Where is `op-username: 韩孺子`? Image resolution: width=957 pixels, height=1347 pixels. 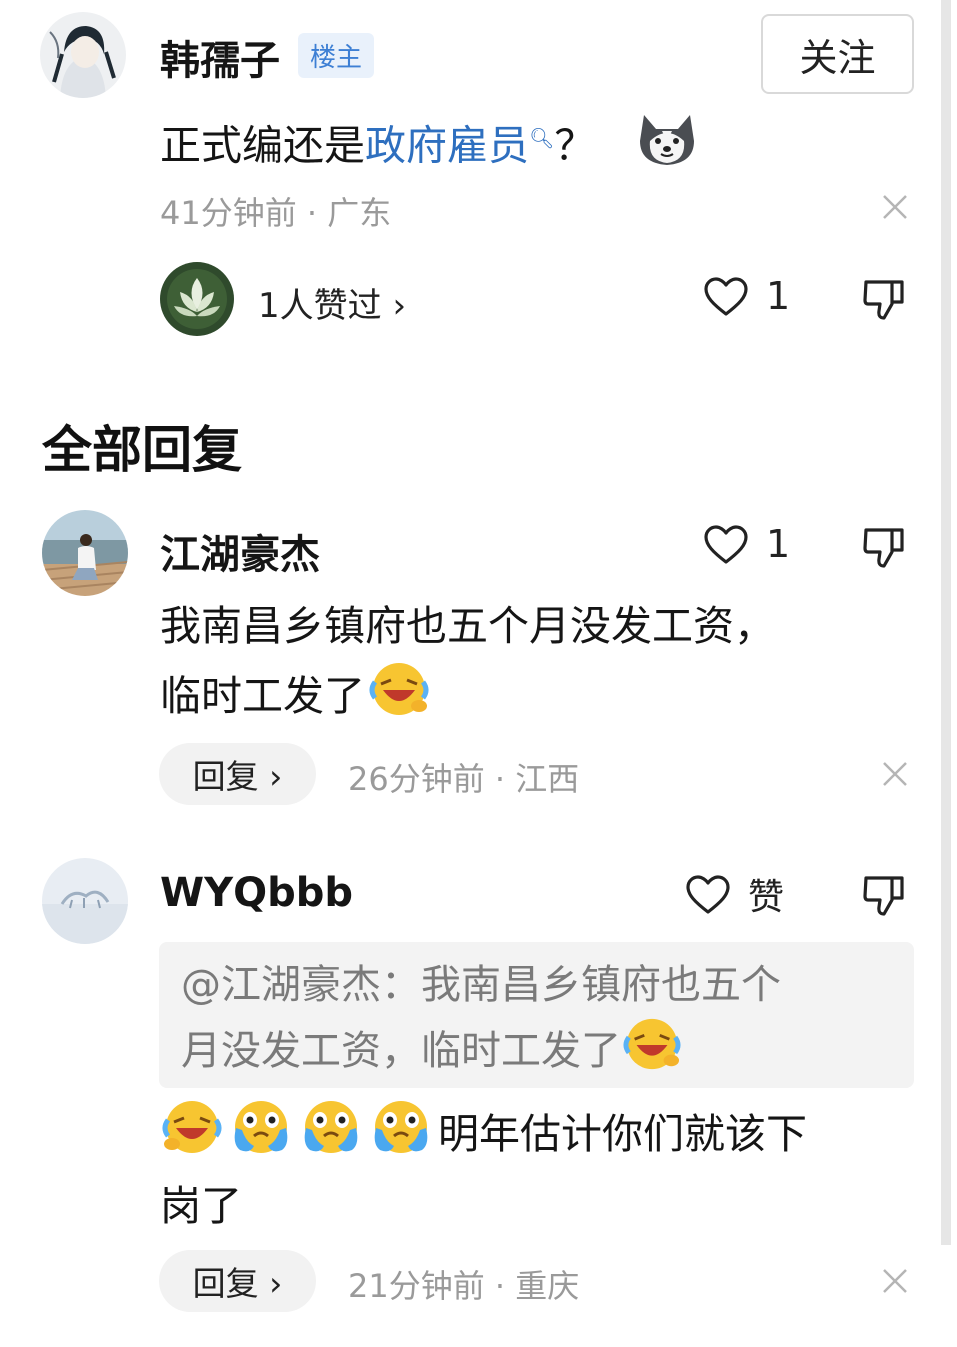 op-username: 韩孺子 is located at coordinates (220, 57).